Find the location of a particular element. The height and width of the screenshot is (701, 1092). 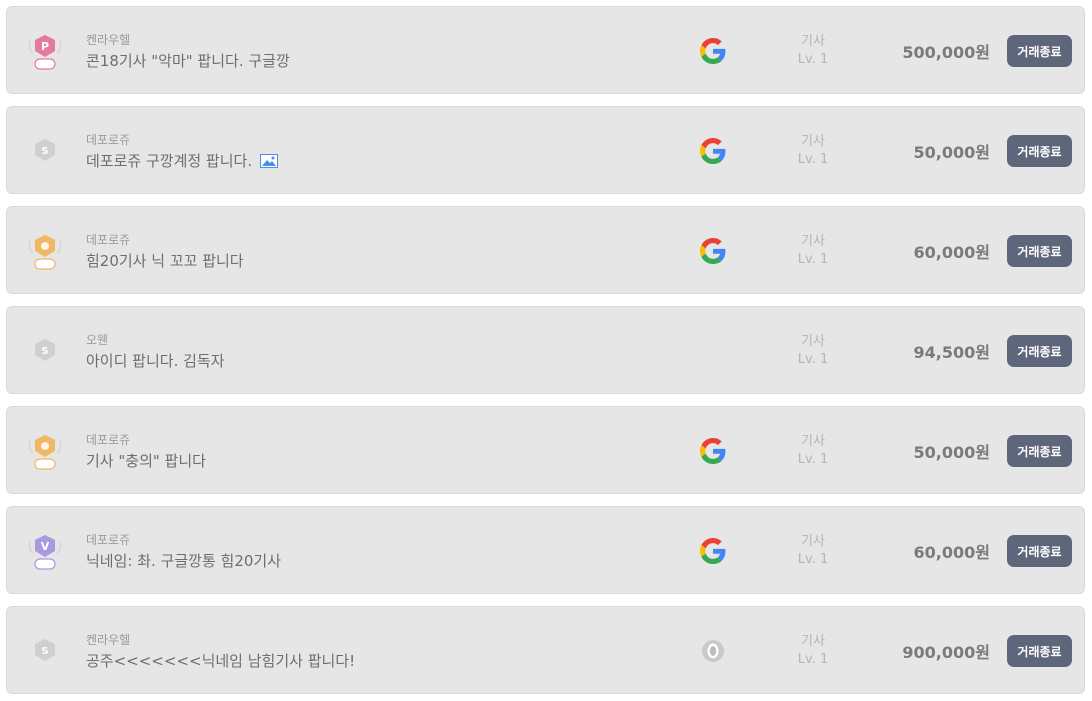

price: 500,000원 is located at coordinates (946, 52).